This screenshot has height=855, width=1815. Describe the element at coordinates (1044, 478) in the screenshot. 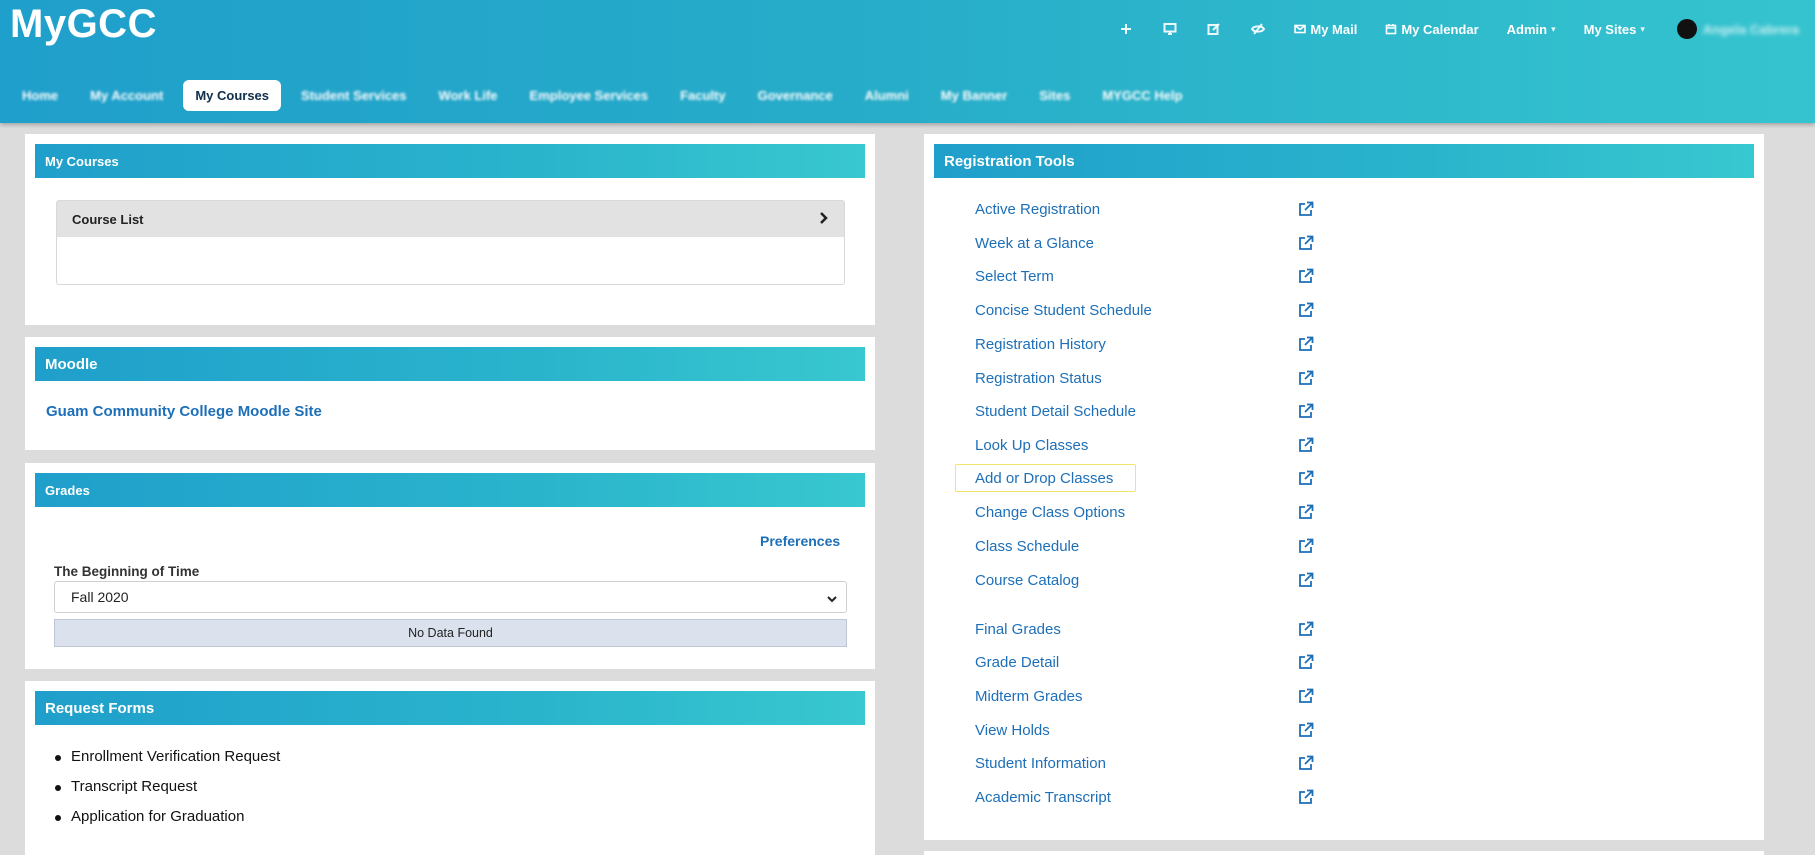

I see `link-label: Add or Drop Classes` at that location.